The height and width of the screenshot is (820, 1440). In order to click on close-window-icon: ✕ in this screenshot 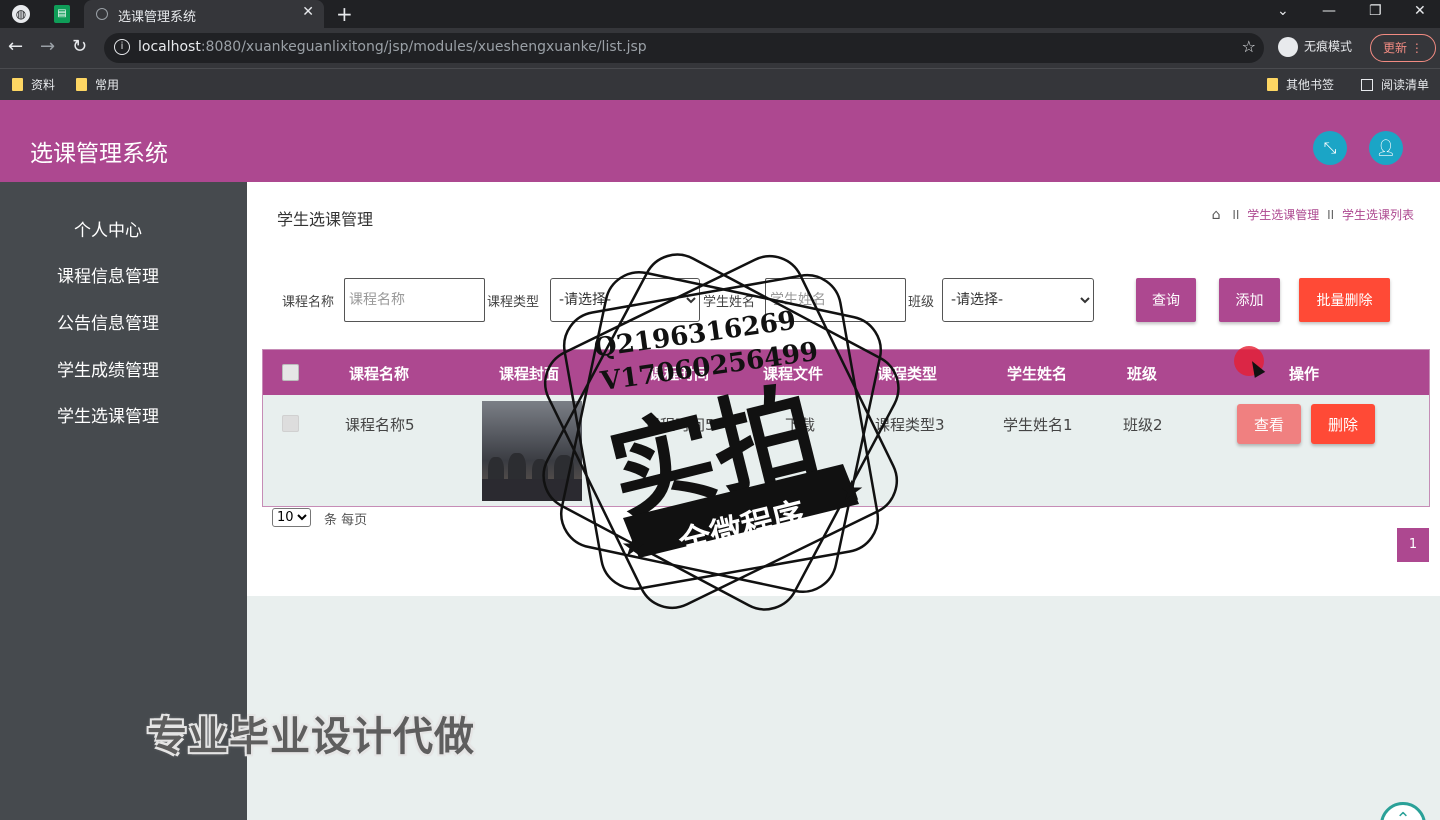, I will do `click(1420, 11)`.